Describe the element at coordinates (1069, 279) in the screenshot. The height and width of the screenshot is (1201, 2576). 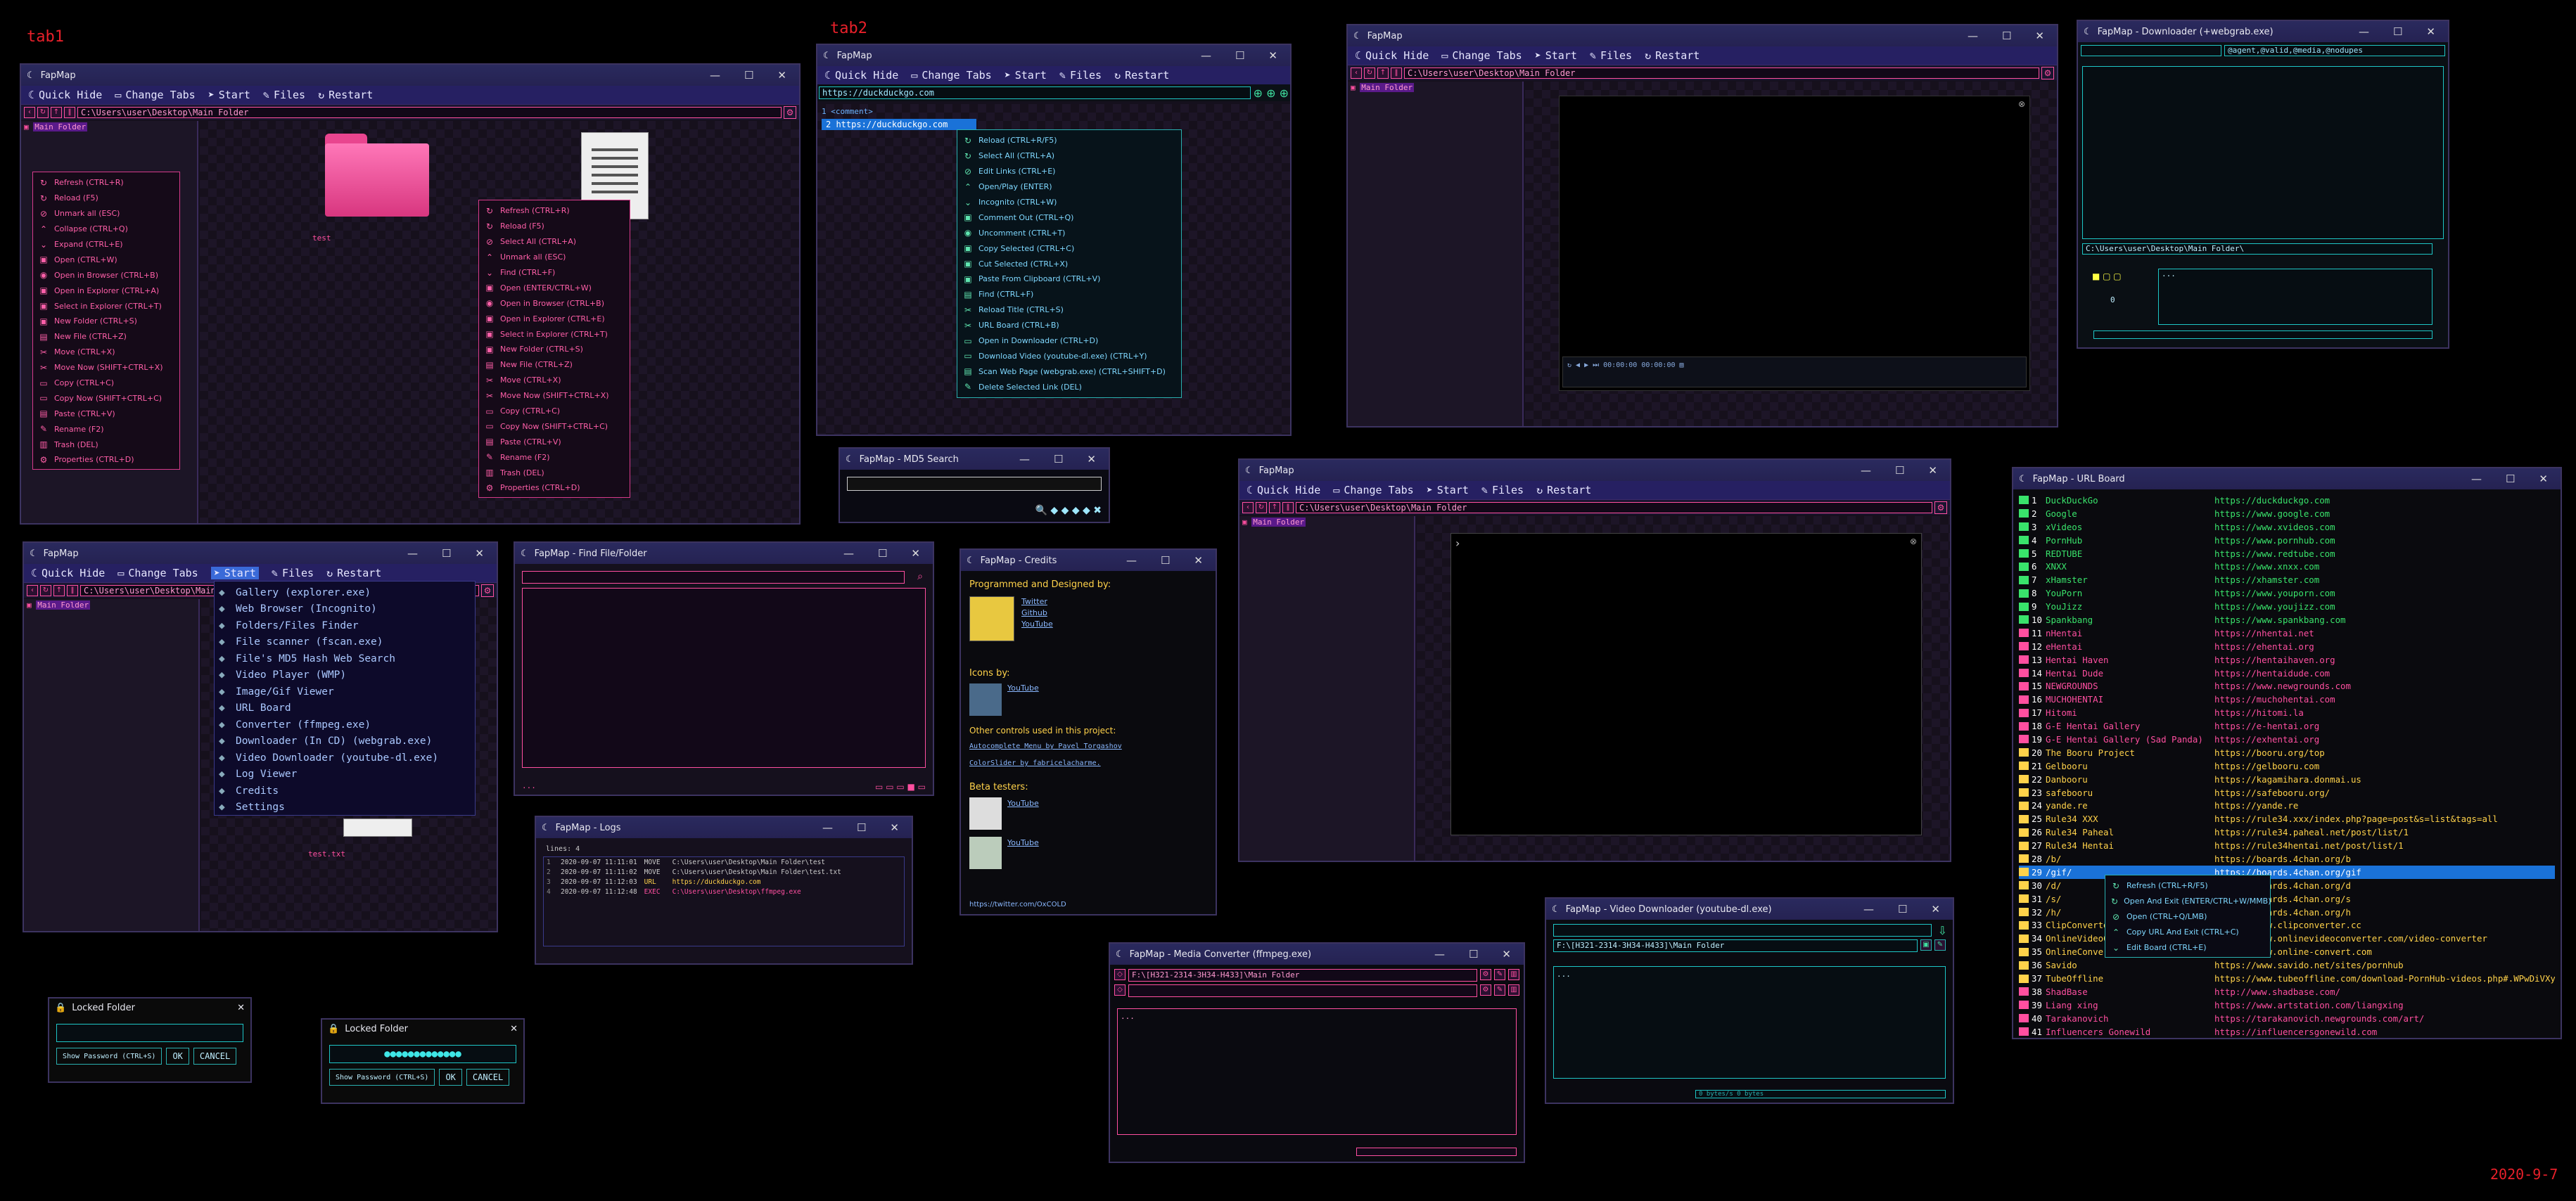
I see `ctx-menu-item: ▣ Paste From Clipboard (CTRL+V)` at that location.